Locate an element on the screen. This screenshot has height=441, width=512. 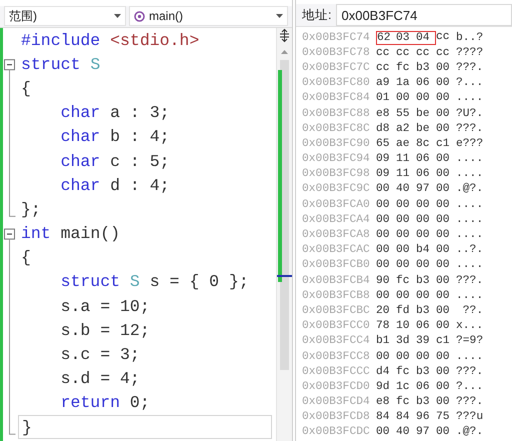
memory-byte: fc is located at coordinates (403, 68).